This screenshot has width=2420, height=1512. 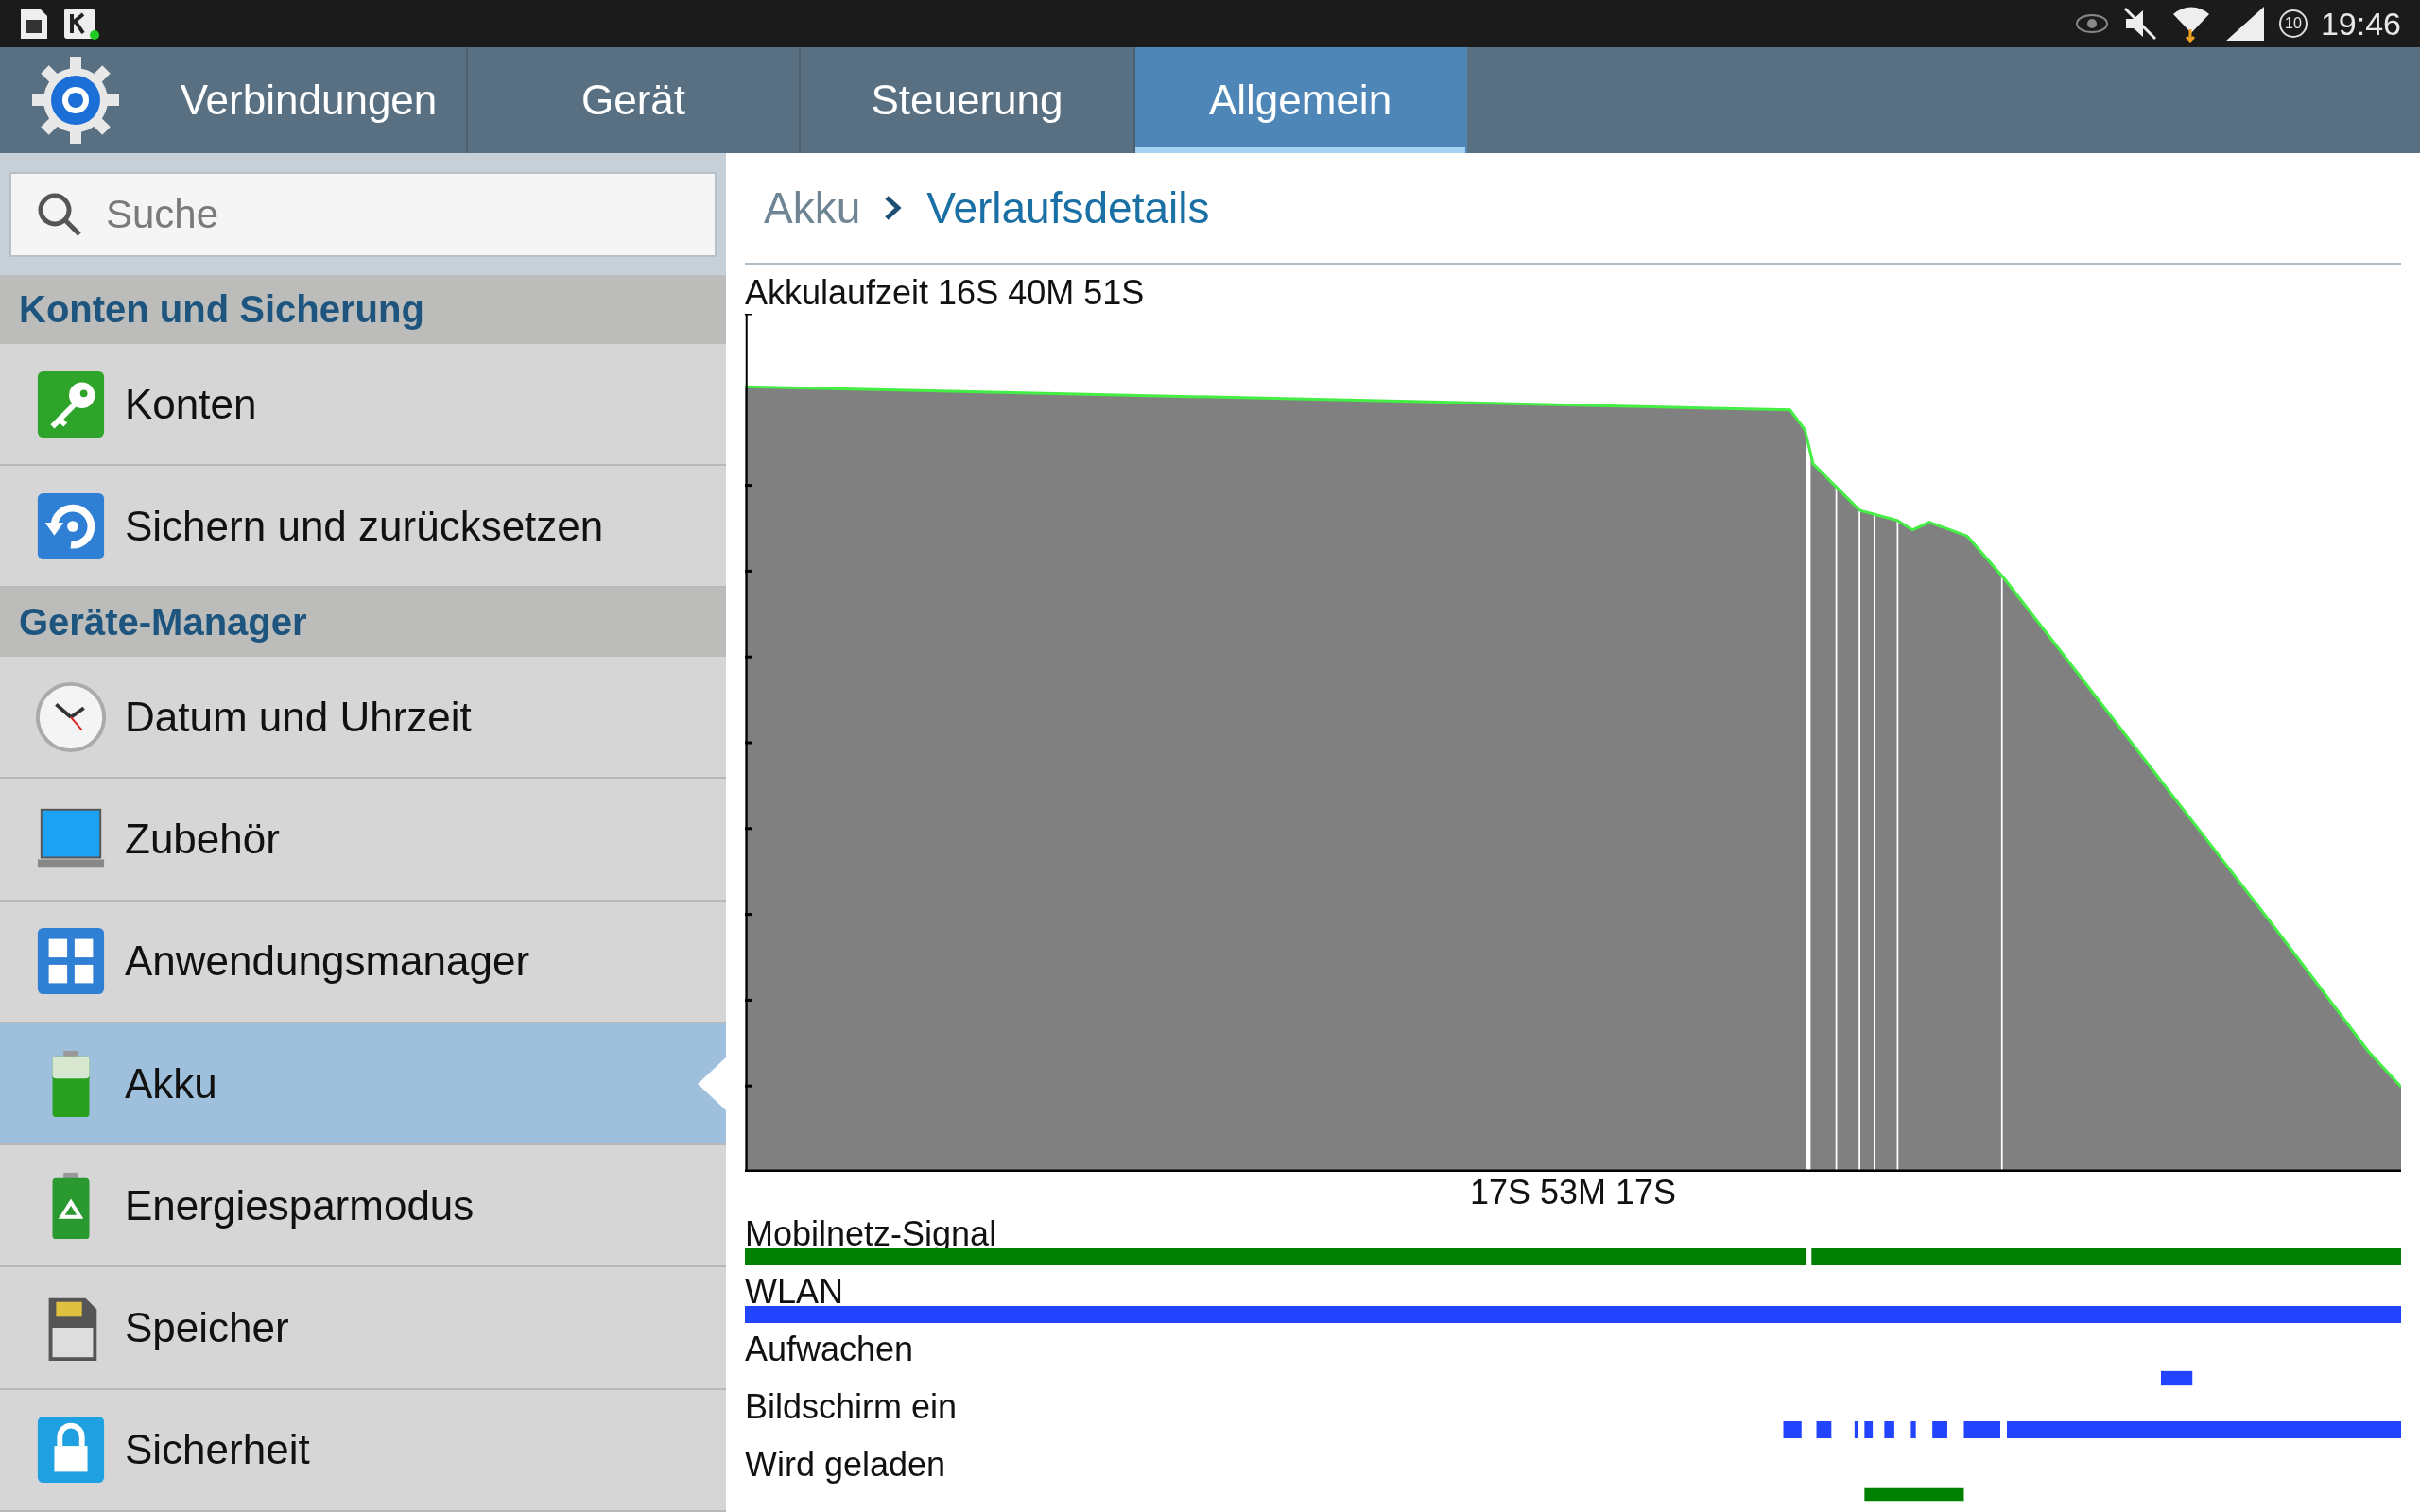 What do you see at coordinates (794, 1292) in the screenshot?
I see `timeline-label: WLAN` at bounding box center [794, 1292].